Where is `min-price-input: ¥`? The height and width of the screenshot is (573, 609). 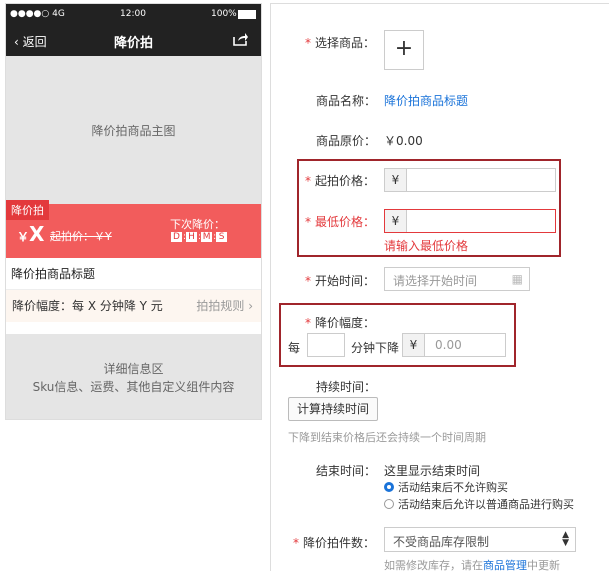 min-price-input: ¥ is located at coordinates (470, 221).